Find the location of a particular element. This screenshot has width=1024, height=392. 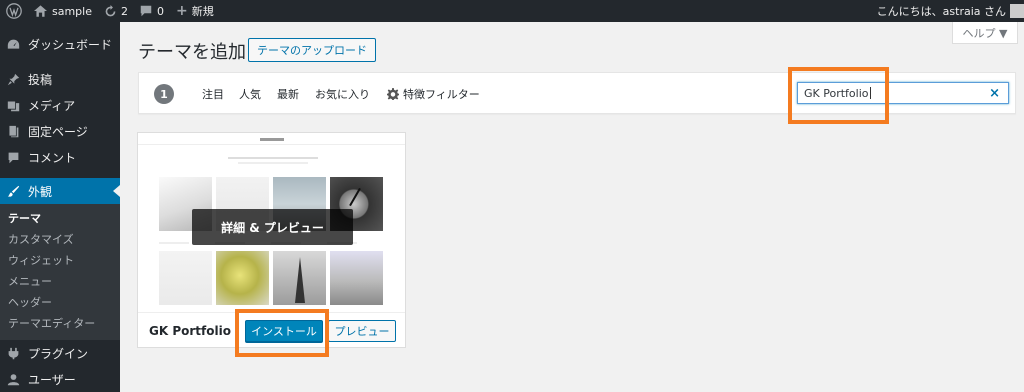

appearance-submenu: テーマ カスタマイズ ウィジェット メニュー ヘッダー テーマエディター is located at coordinates (60, 272).